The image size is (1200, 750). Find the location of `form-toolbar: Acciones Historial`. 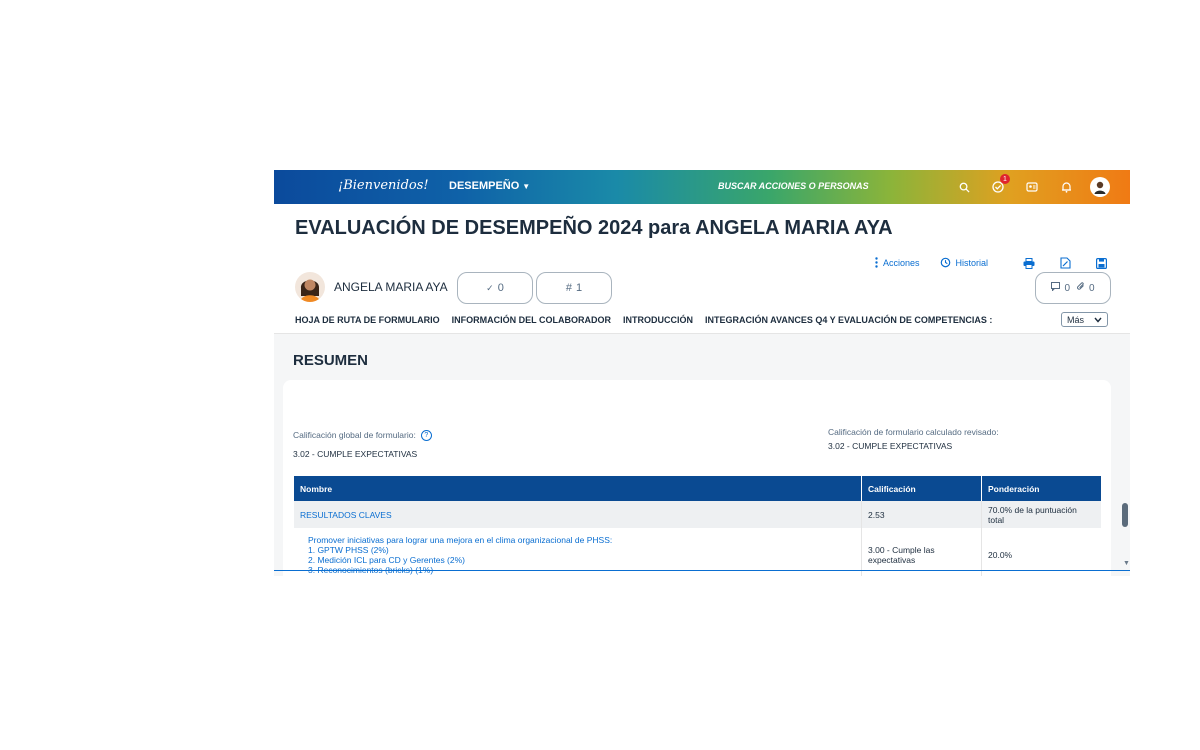

form-toolbar: Acciones Historial is located at coordinates (992, 263).